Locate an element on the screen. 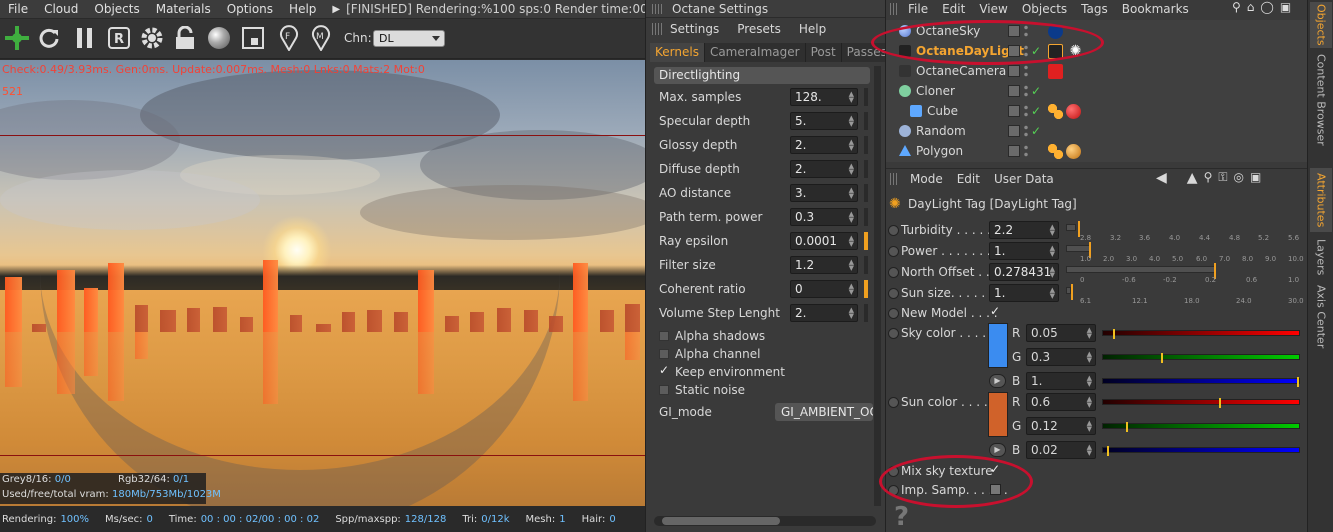  max-samples-field: 128. ▲ ▼ is located at coordinates (824, 97).